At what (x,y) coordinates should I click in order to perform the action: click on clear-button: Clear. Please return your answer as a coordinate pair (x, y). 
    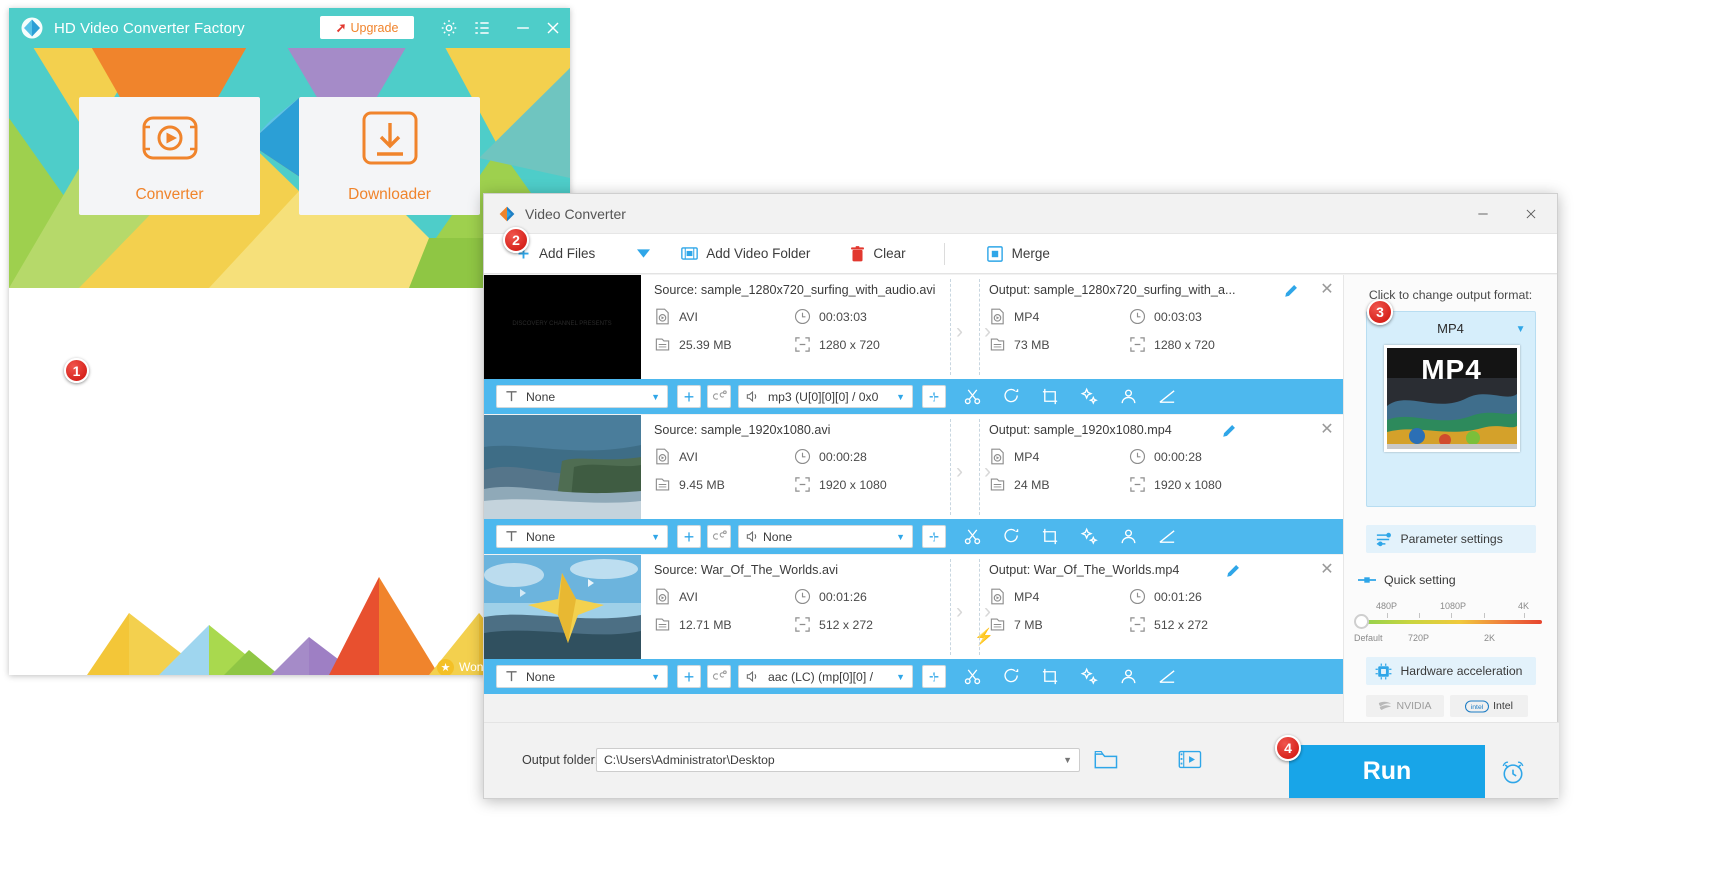
    Looking at the image, I should click on (878, 253).